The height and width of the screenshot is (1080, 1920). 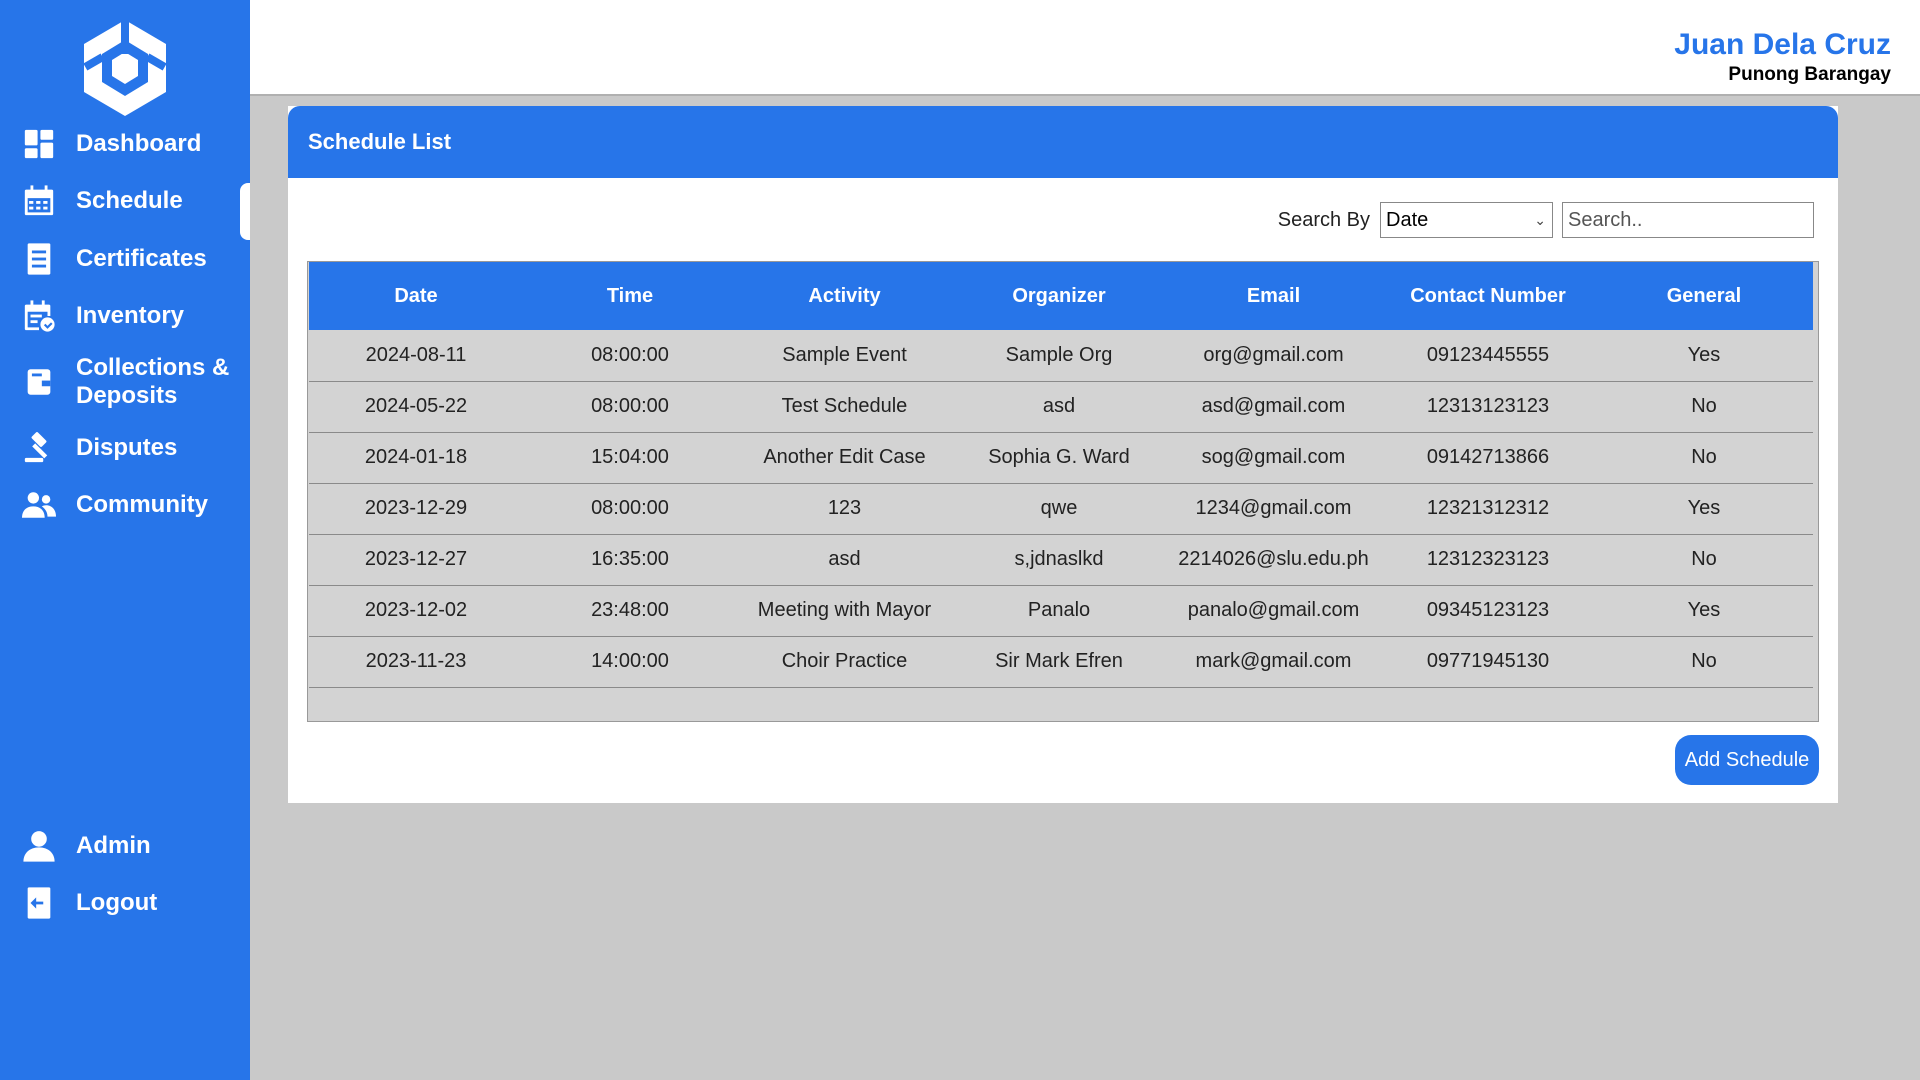 I want to click on table-cell: Choir Practice, so click(x=844, y=662).